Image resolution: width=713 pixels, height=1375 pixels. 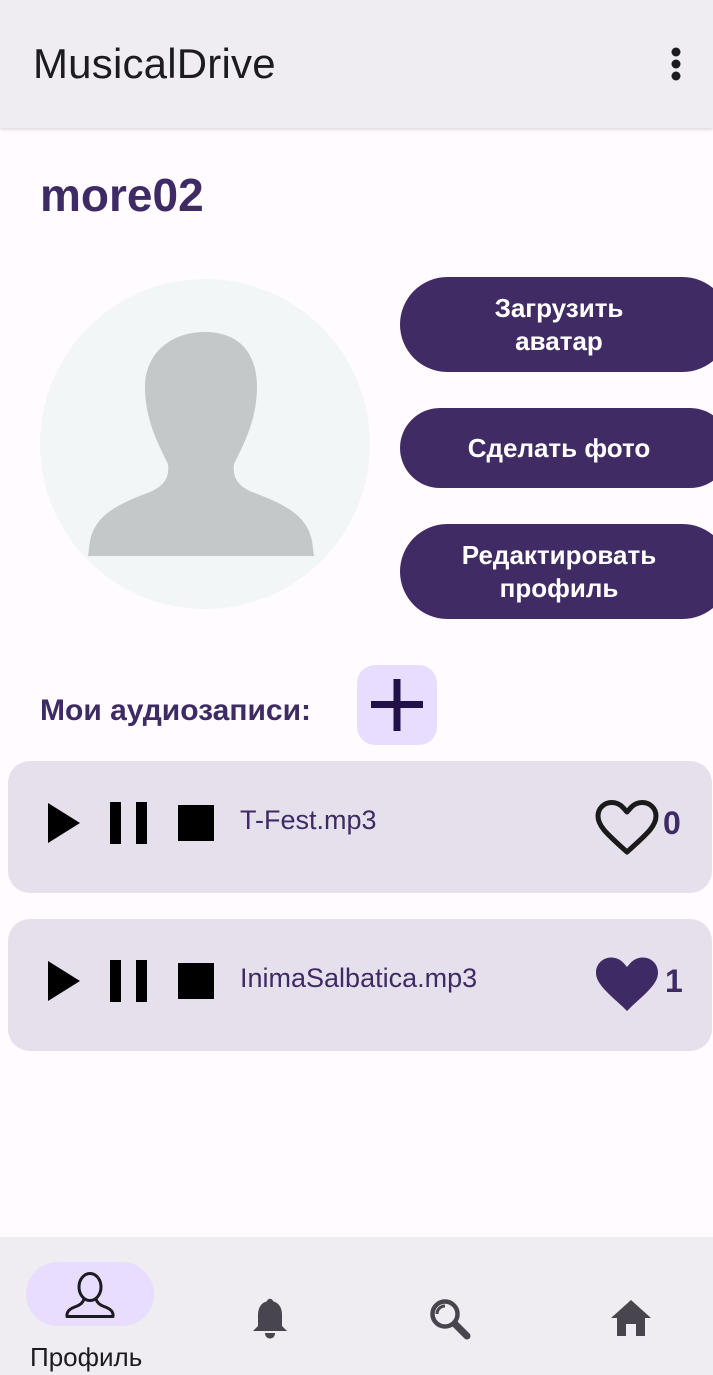 I want to click on heart-filled-icon, so click(x=627, y=985).